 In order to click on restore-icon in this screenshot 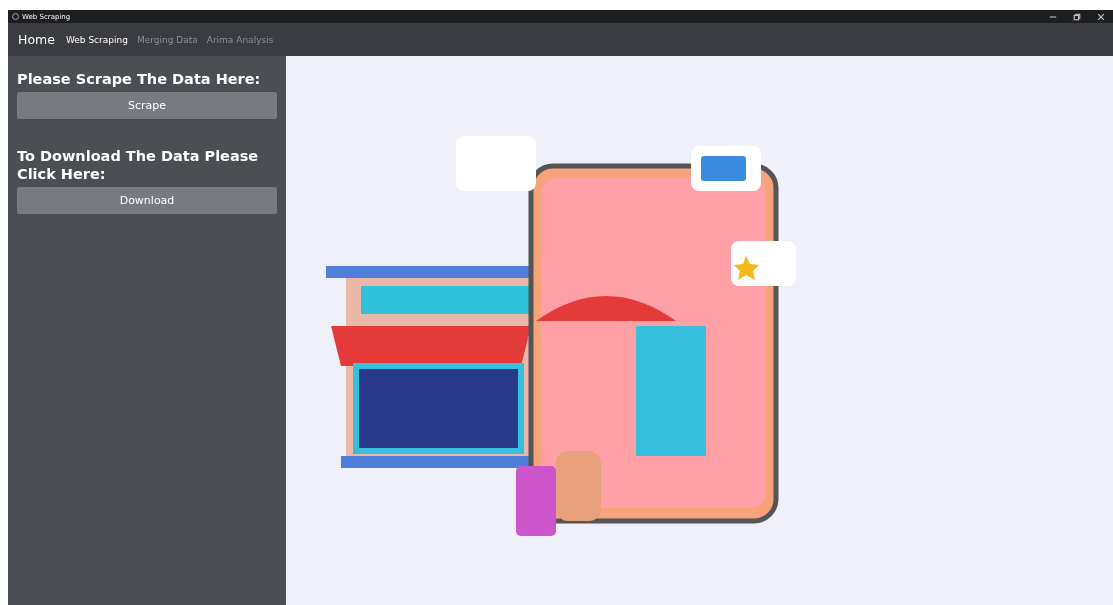, I will do `click(1077, 16)`.